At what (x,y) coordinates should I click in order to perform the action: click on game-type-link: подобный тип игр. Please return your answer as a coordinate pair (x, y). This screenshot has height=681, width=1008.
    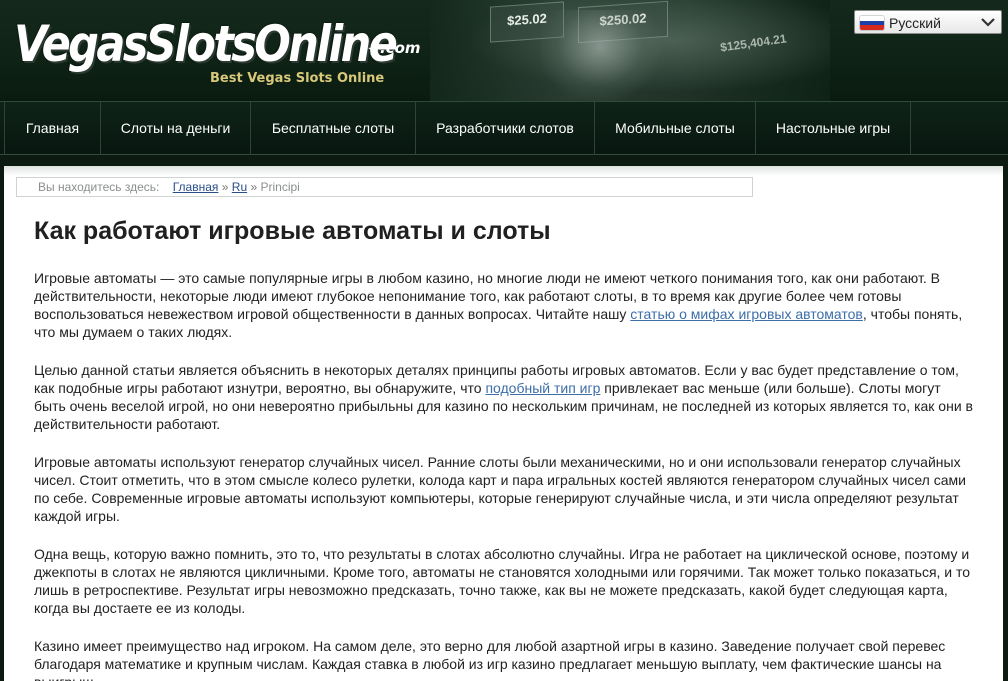
    Looking at the image, I should click on (542, 388).